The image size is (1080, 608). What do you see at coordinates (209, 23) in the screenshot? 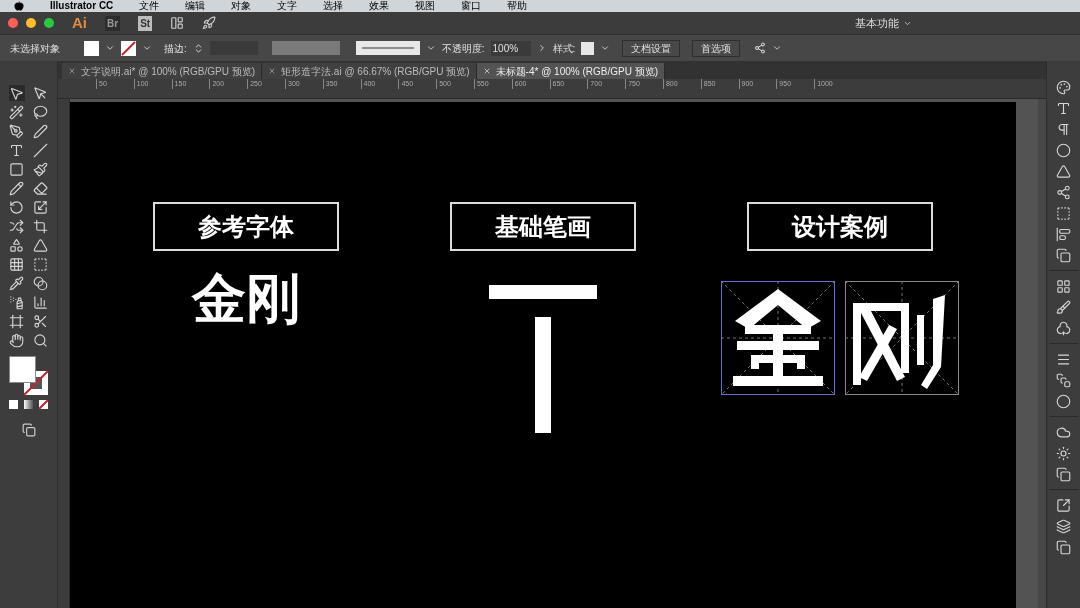
I see `rocket-icon` at bounding box center [209, 23].